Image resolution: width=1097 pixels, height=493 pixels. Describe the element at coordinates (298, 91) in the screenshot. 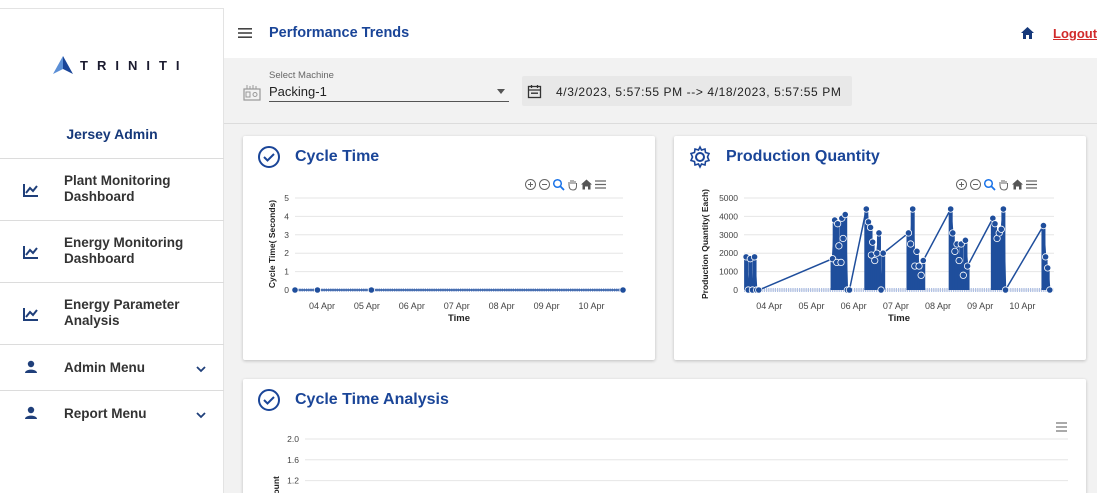

I see `machine-select-value: Packing-1` at that location.